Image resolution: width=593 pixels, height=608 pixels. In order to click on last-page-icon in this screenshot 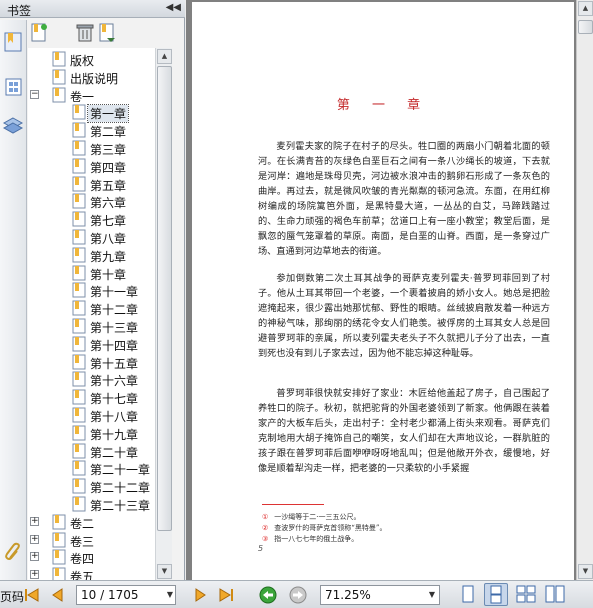, I will do `click(226, 595)`.